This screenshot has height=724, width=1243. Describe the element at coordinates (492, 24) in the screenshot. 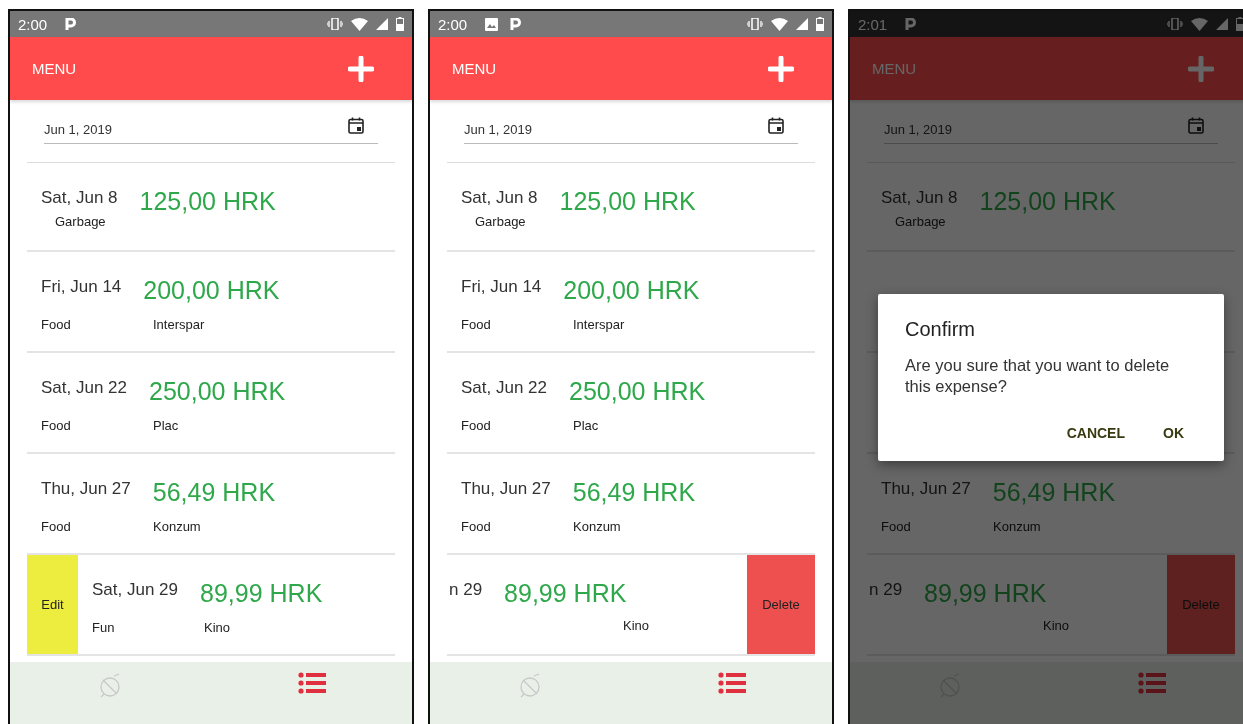

I see `image-icon` at that location.